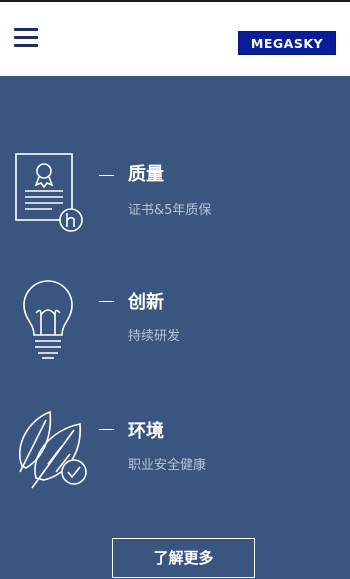 The height and width of the screenshot is (579, 350). What do you see at coordinates (26, 40) in the screenshot?
I see `hamburger-menu-icon` at bounding box center [26, 40].